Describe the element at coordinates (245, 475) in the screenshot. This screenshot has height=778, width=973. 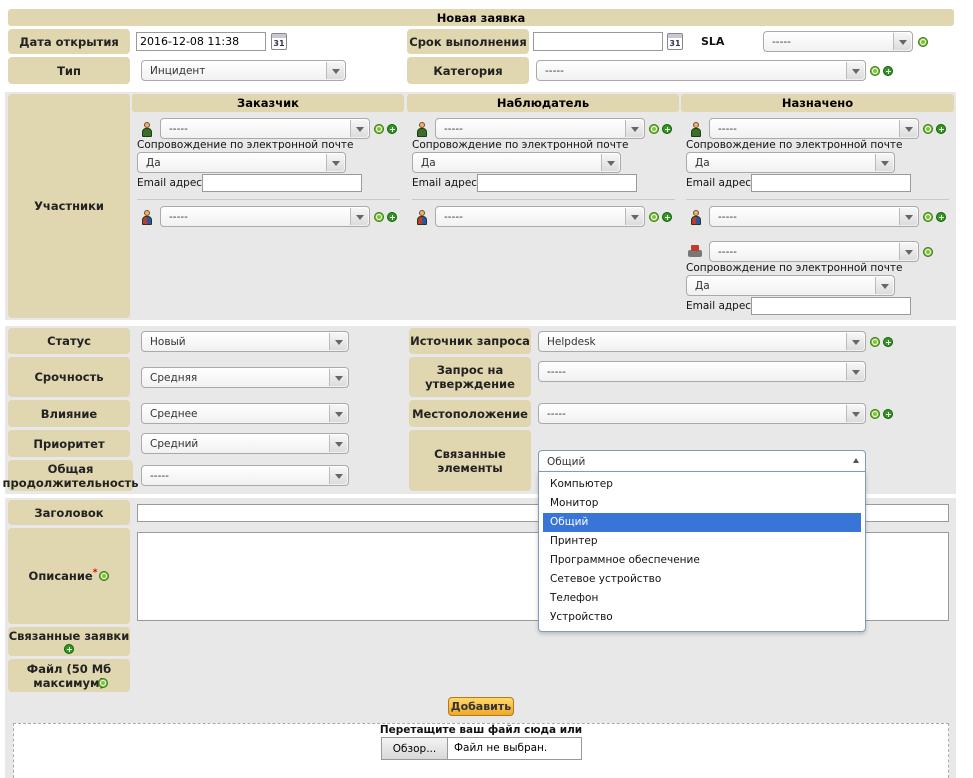
I see `duration-select: -----` at that location.